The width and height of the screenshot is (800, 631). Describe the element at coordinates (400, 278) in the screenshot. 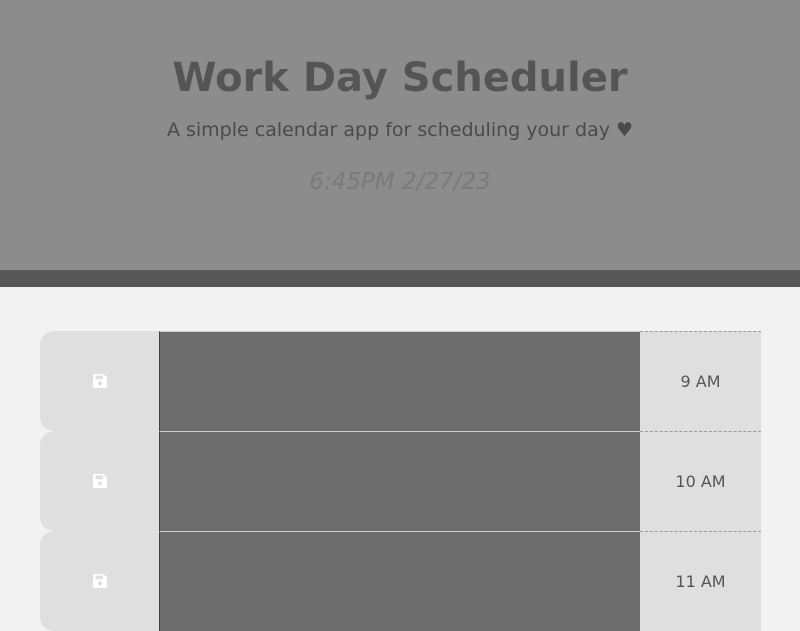

I see `header-divider` at that location.